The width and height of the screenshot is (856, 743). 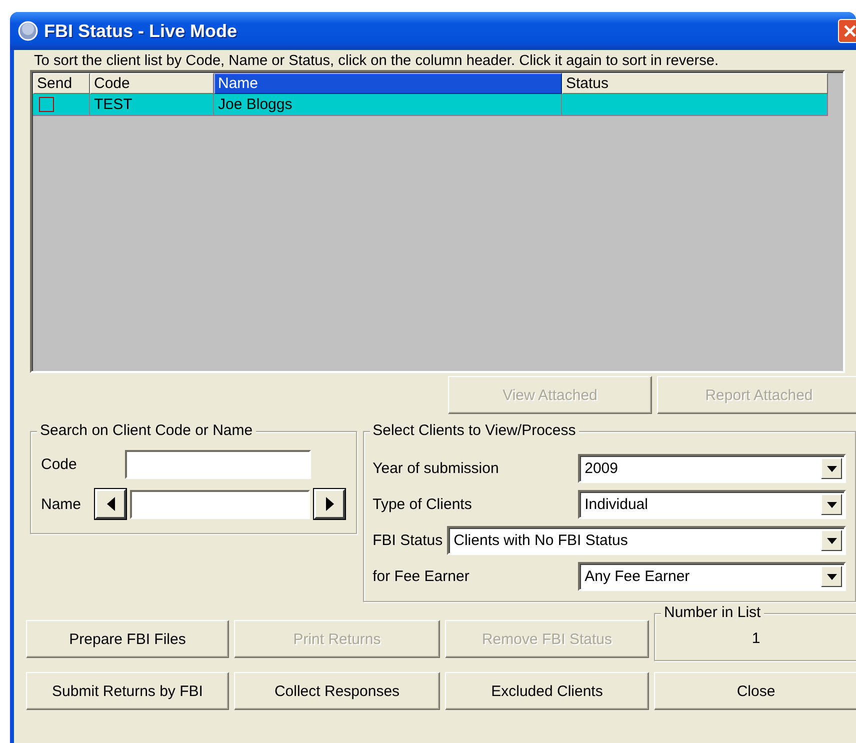 What do you see at coordinates (337, 691) in the screenshot?
I see `action-button: Collect Responses` at bounding box center [337, 691].